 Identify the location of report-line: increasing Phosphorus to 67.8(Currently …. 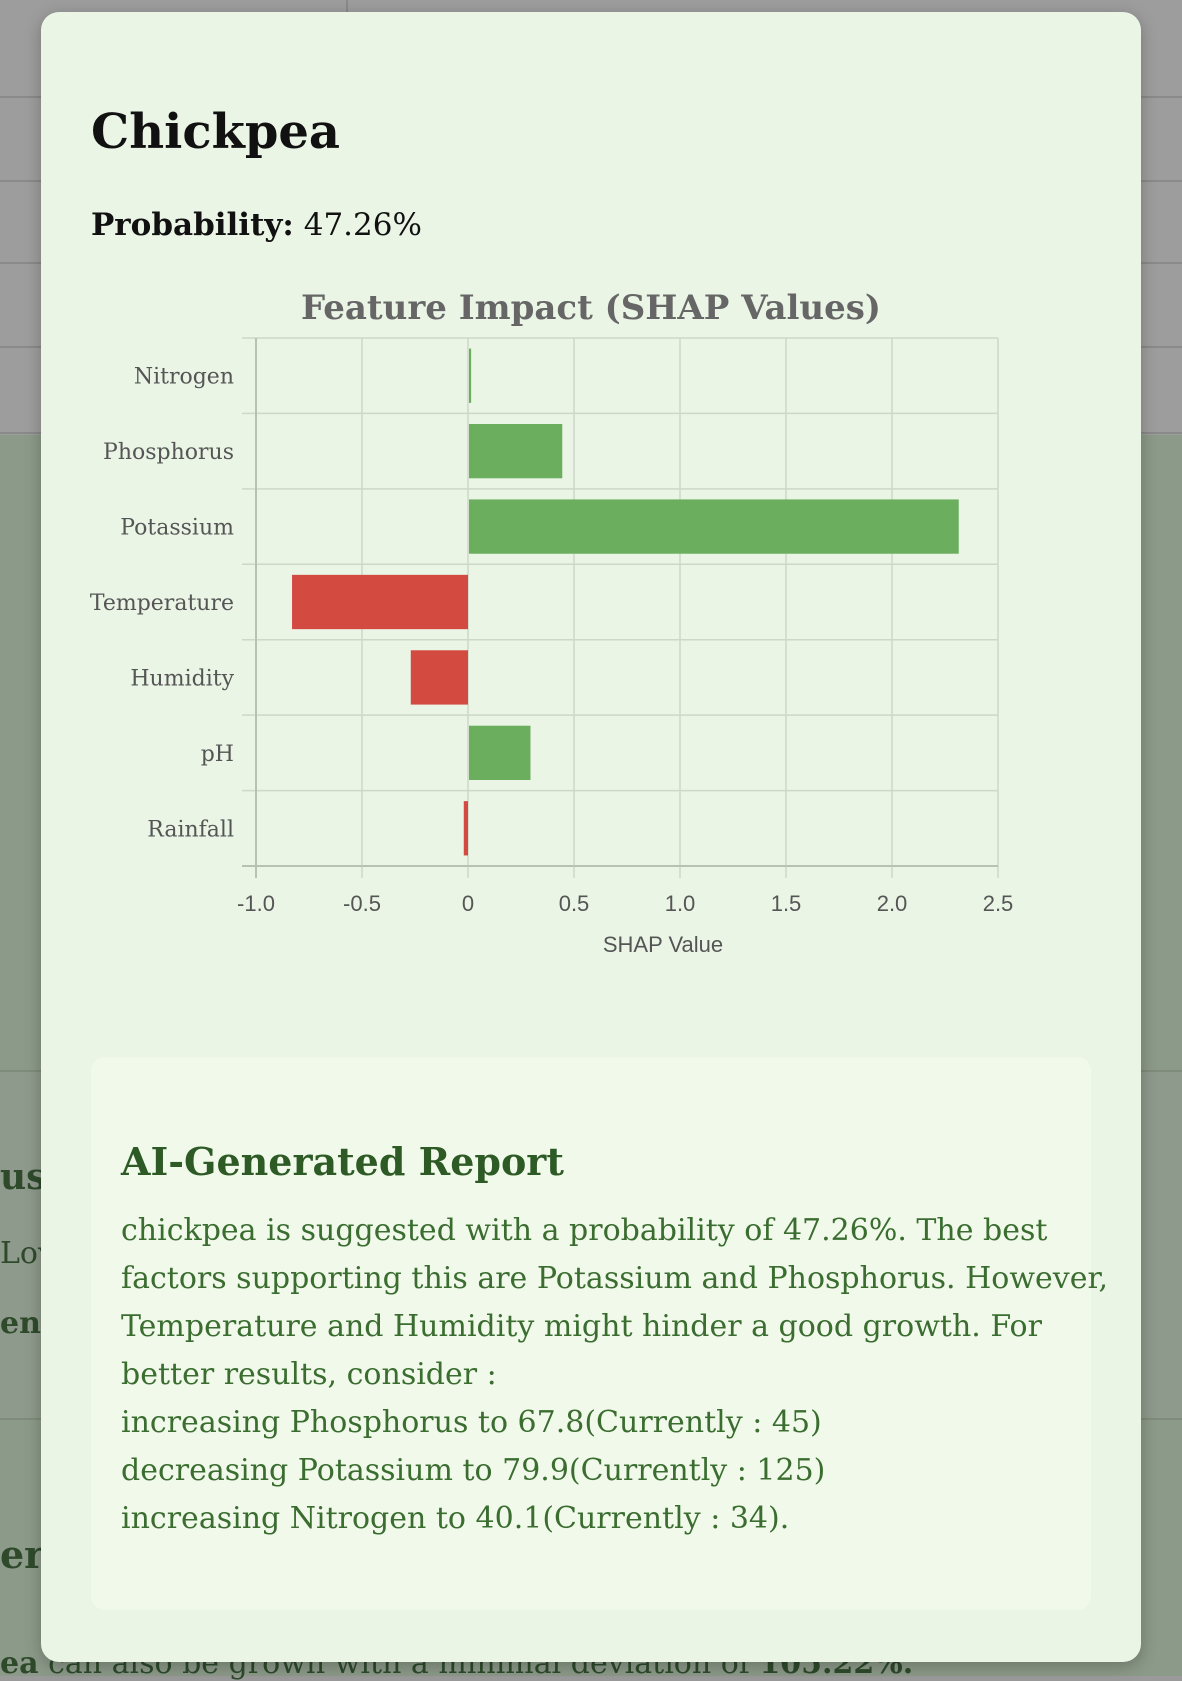
(471, 1422).